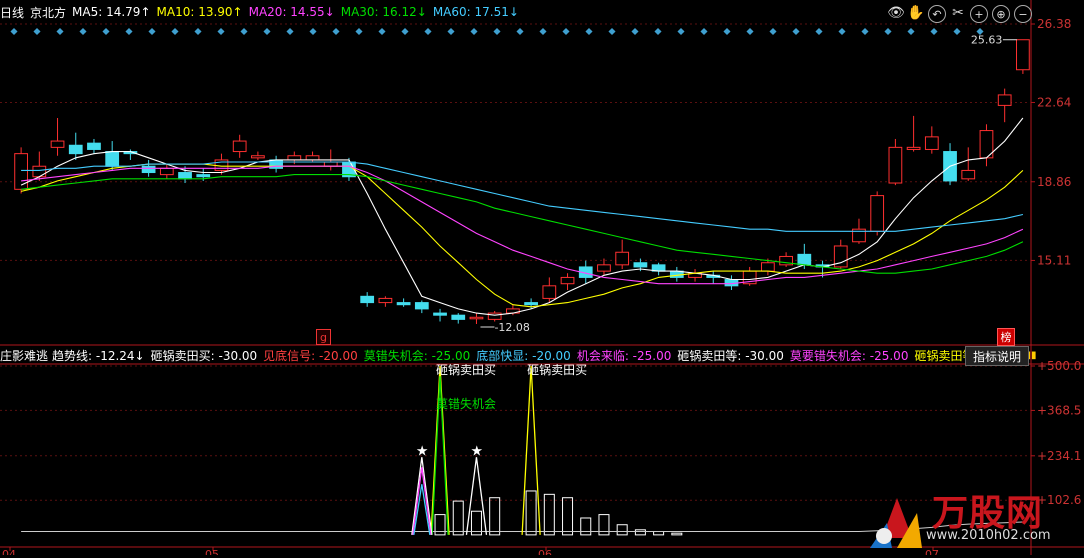 The width and height of the screenshot is (1084, 558). What do you see at coordinates (24, 355) in the screenshot?
I see `indicator-name: 庄影难逃` at bounding box center [24, 355].